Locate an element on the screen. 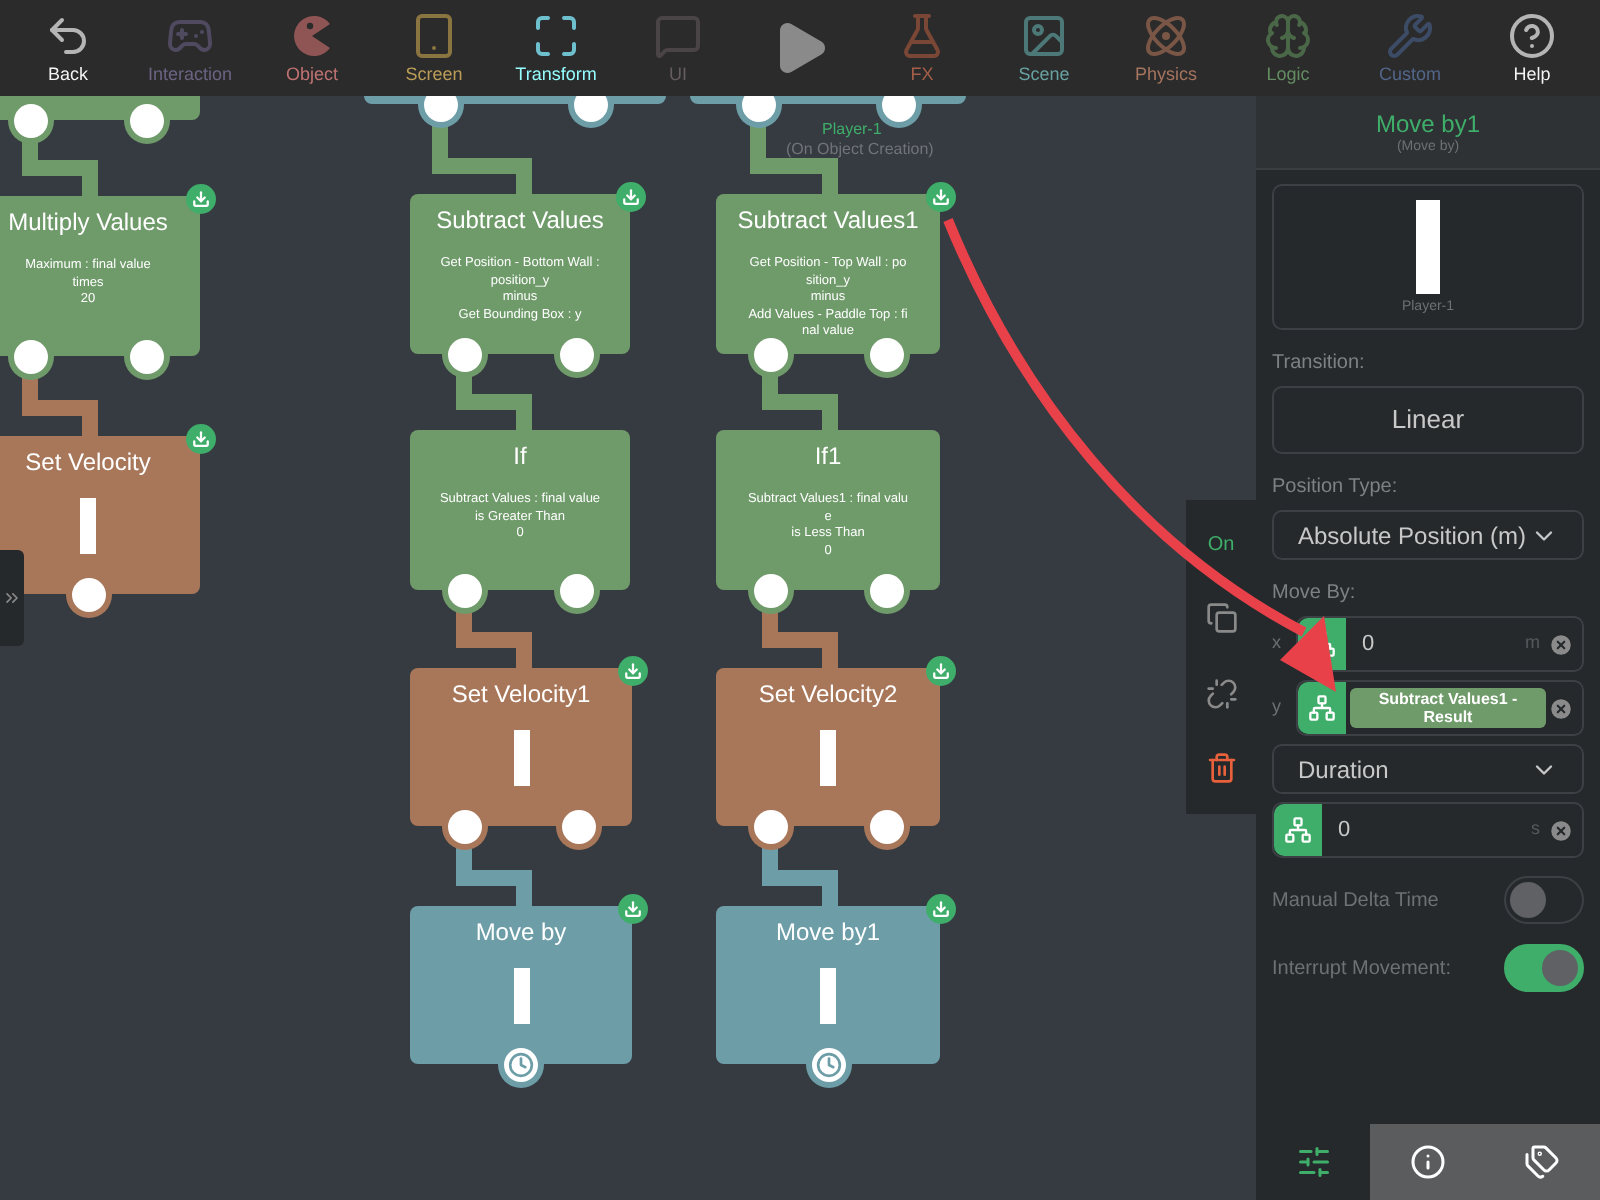 This screenshot has height=1200, width=1600. toolbar-button: Scene is located at coordinates (1044, 48).